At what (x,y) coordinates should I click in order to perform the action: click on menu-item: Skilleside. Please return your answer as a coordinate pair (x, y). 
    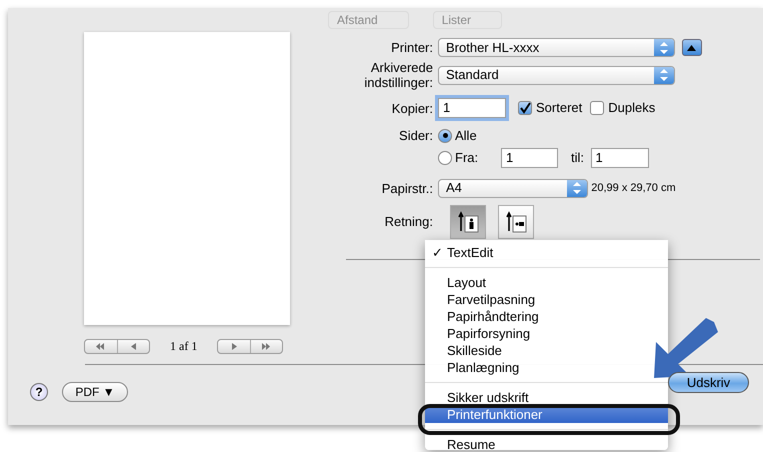
    Looking at the image, I should click on (546, 350).